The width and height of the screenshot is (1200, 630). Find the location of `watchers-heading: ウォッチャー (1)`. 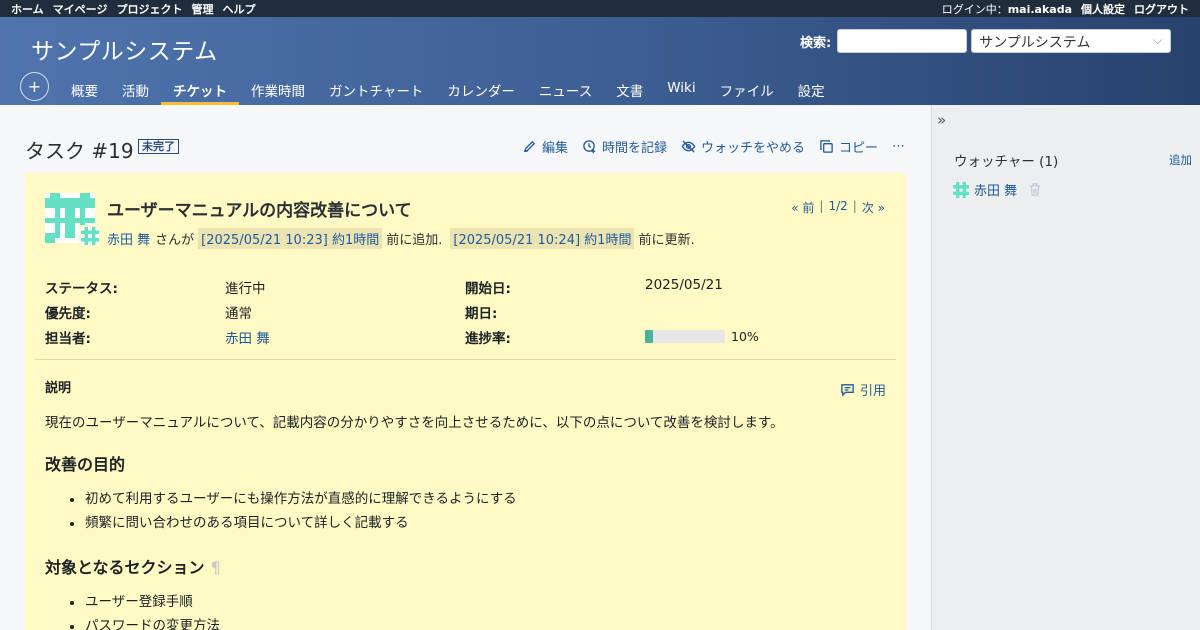

watchers-heading: ウォッチャー (1) is located at coordinates (1006, 162).